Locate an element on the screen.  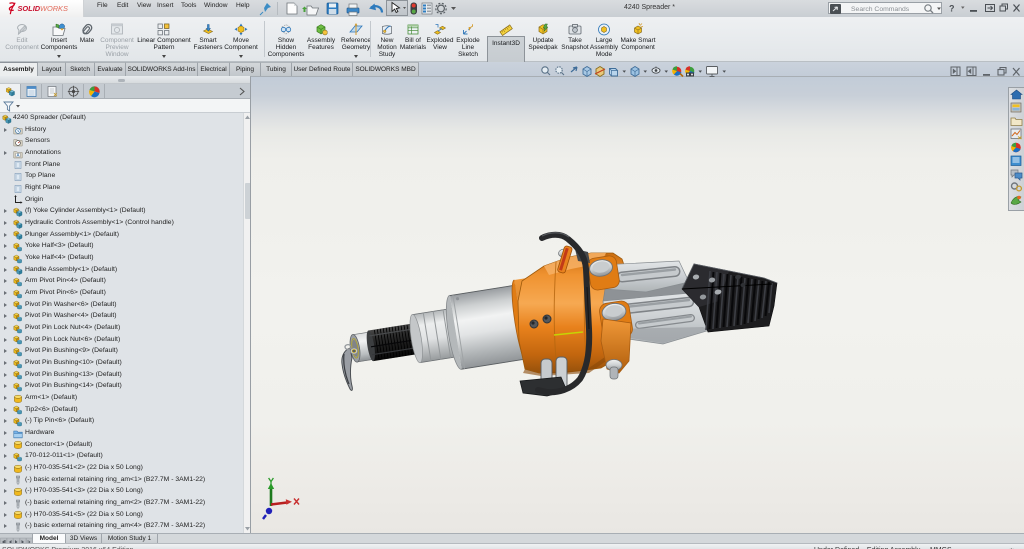
svg-text: WORKS is located at coordinates (54, 8).